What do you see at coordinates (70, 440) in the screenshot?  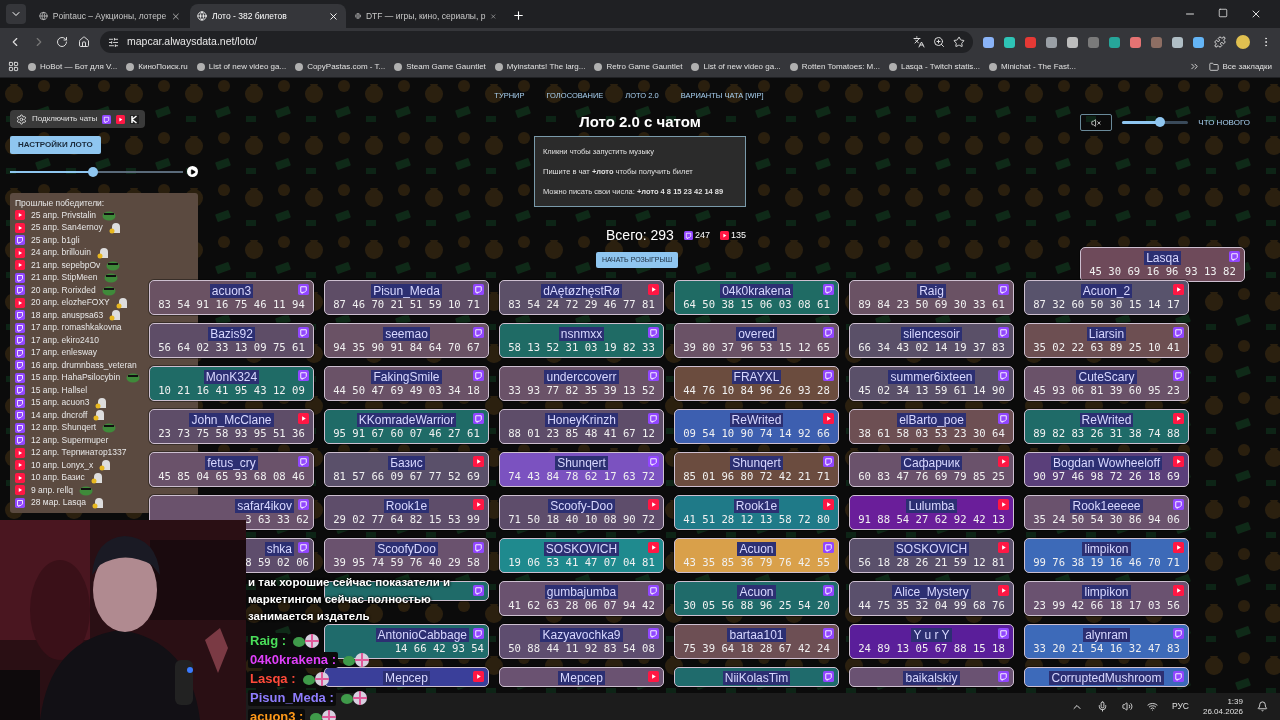 I see `winner-text: 12 апр. Supermuper` at bounding box center [70, 440].